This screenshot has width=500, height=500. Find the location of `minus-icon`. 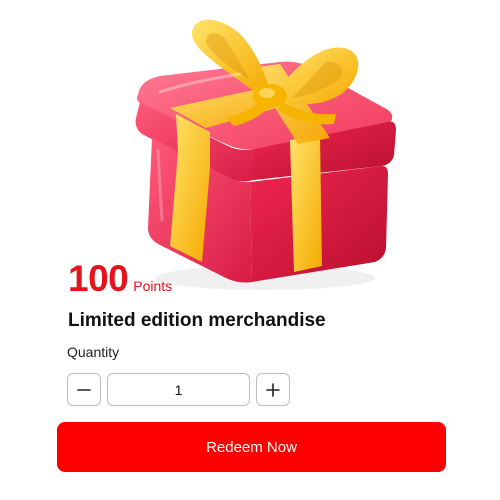

minus-icon is located at coordinates (84, 389).